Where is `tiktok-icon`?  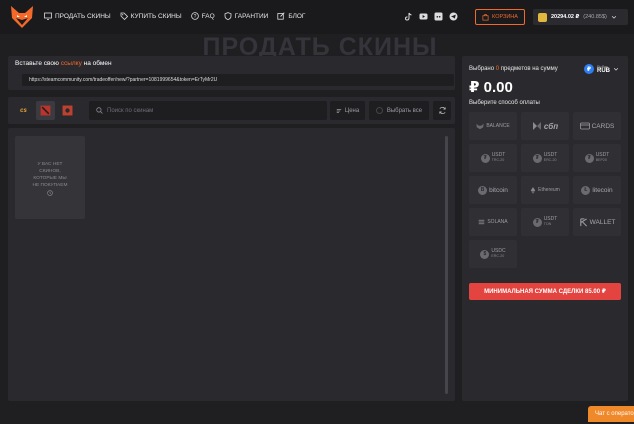 tiktok-icon is located at coordinates (408, 16).